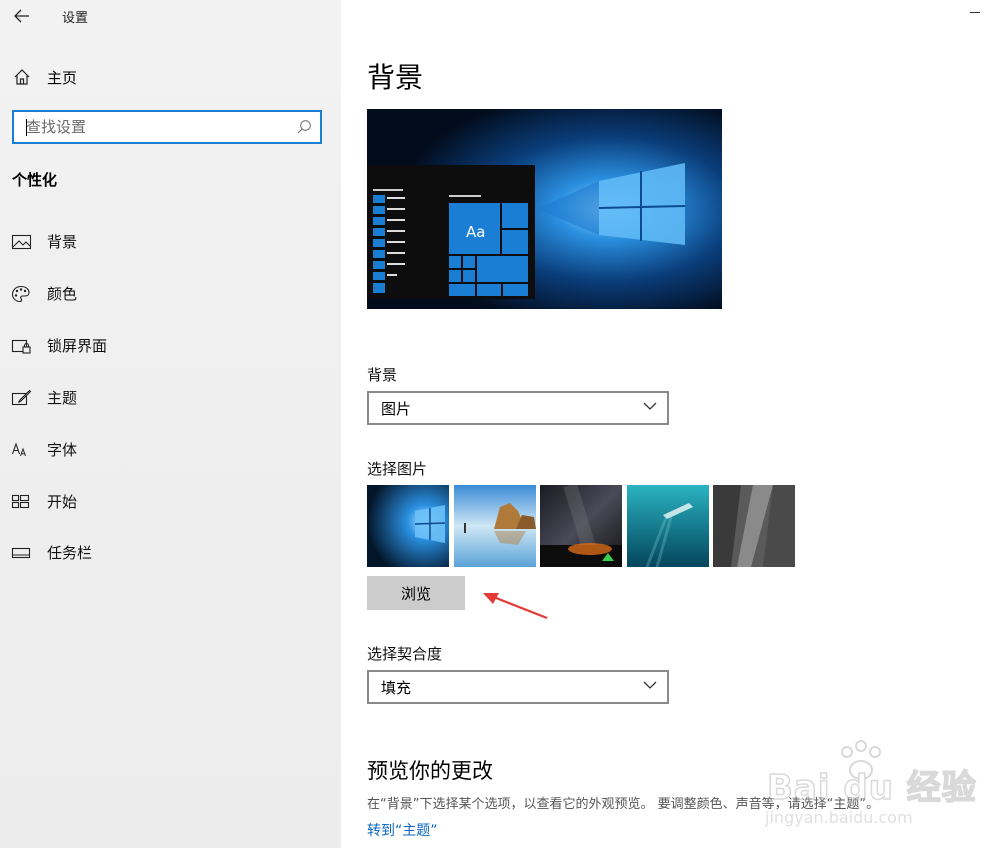 The image size is (1000, 848). I want to click on baidu-watermark: Bai du 经验 jingyan.baidu.com, so click(876, 785).